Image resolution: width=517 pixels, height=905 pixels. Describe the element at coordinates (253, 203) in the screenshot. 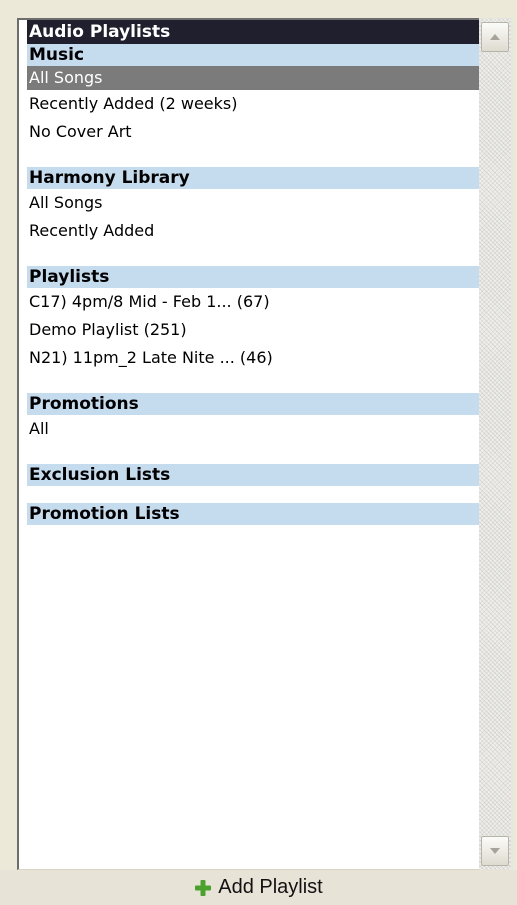

I see `list-item-harmony-all-songs: All Songs` at that location.